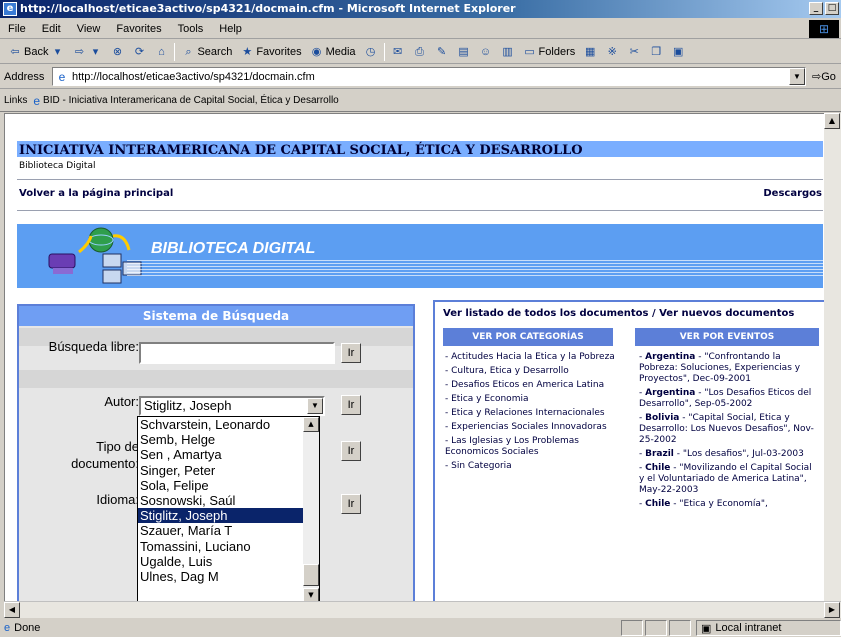 This screenshot has height=637, width=841. Describe the element at coordinates (316, 51) in the screenshot. I see `media-icon: ◉` at that location.